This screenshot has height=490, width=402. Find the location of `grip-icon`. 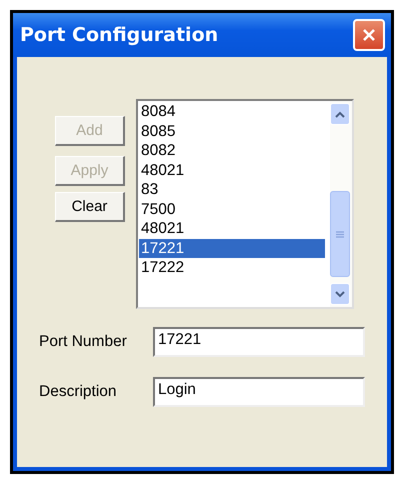

grip-icon is located at coordinates (340, 234).